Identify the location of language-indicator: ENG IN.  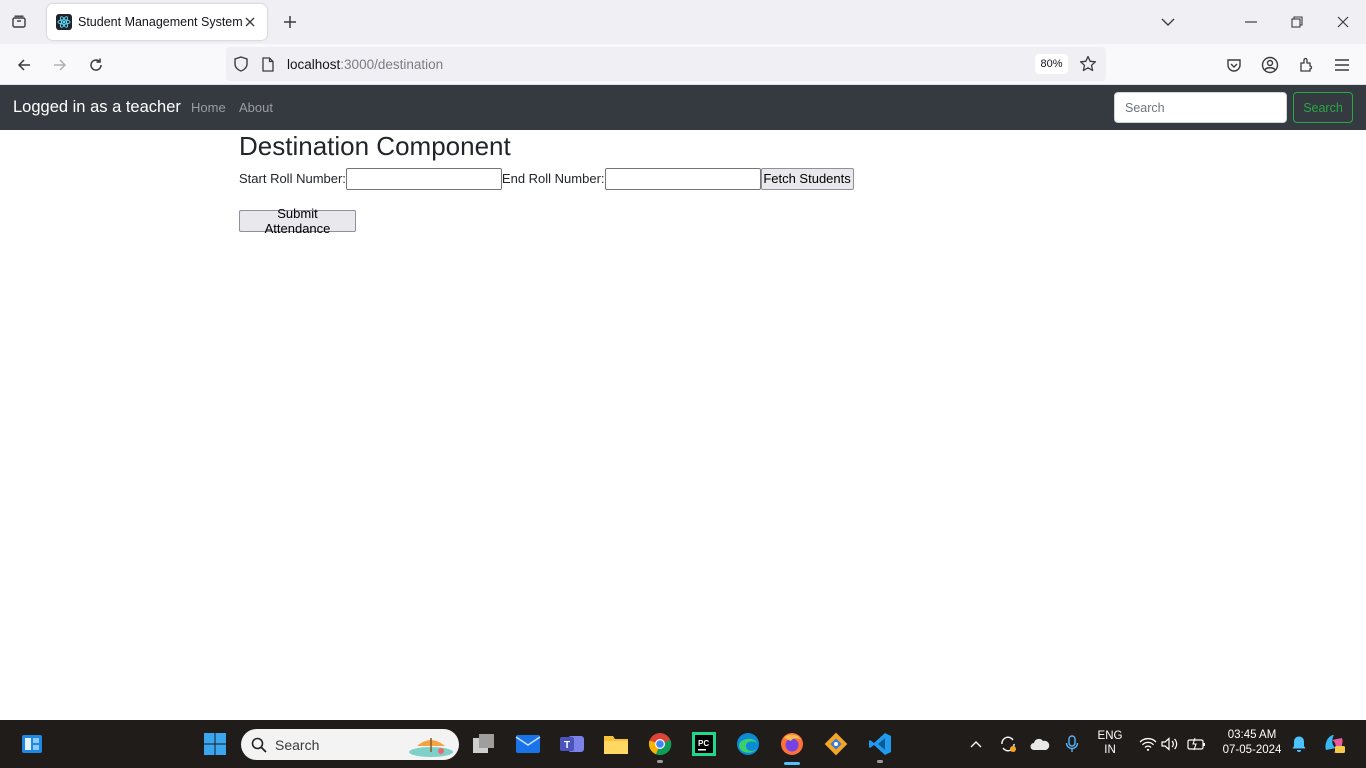
(1110, 743).